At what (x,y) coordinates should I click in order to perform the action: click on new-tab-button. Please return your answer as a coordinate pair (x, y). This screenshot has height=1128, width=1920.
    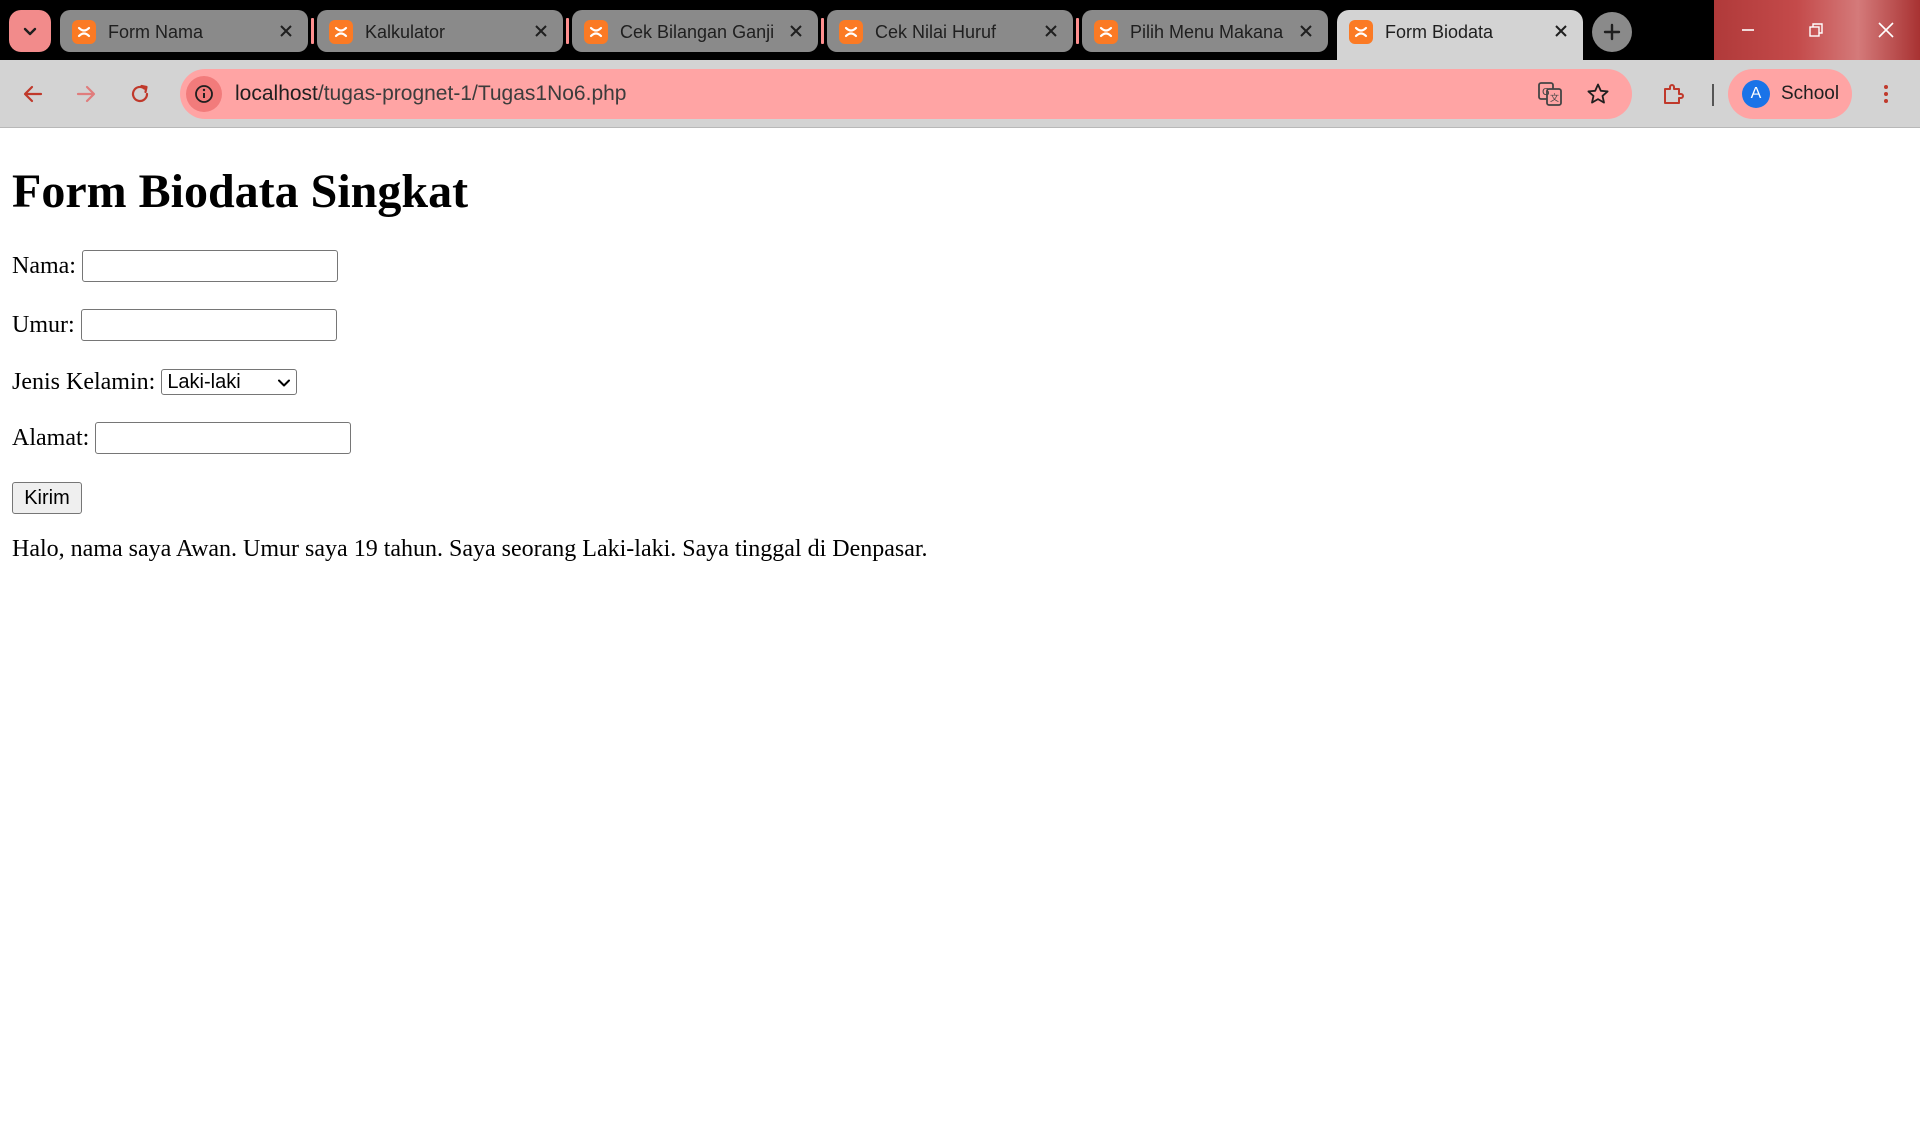
    Looking at the image, I should click on (1612, 32).